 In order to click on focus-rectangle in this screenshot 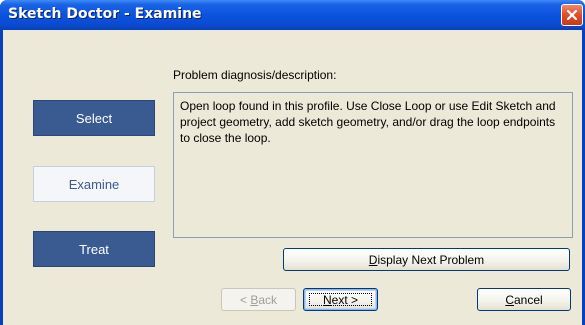, I will do `click(340, 299)`.